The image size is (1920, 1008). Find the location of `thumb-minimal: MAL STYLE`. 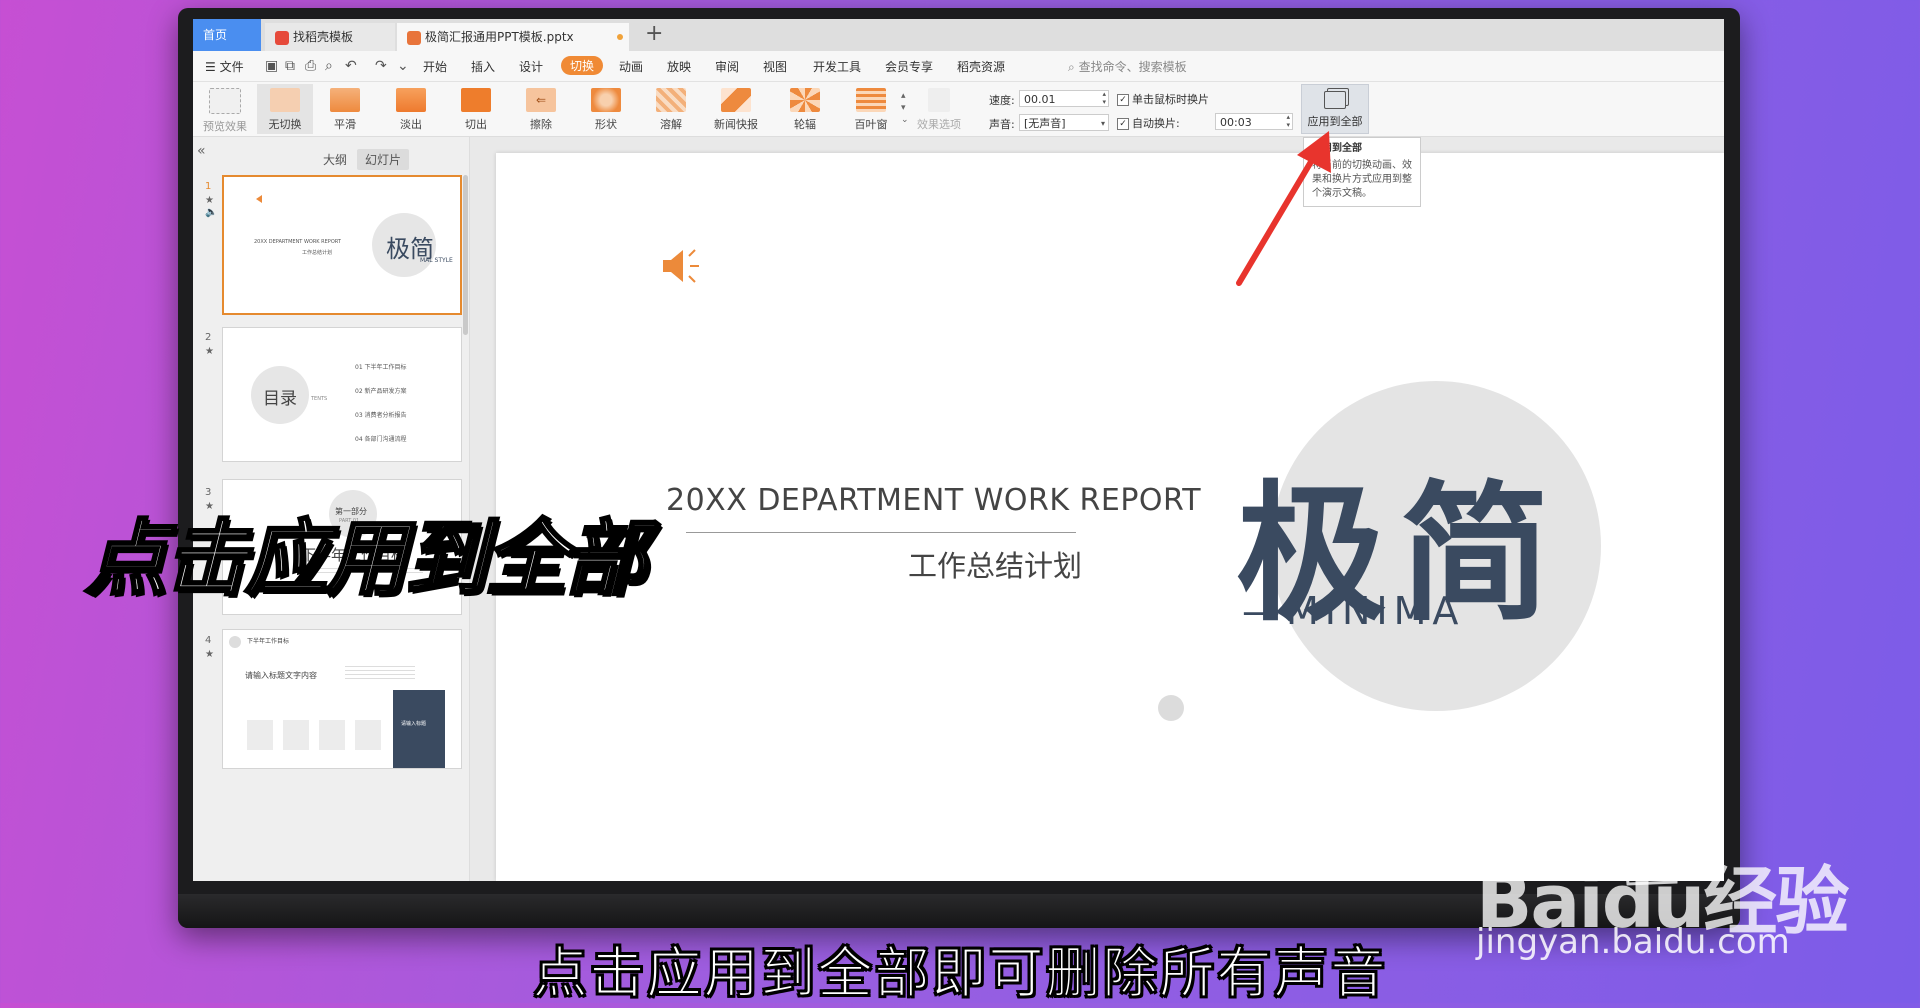

thumb-minimal: MAL STYLE is located at coordinates (436, 260).